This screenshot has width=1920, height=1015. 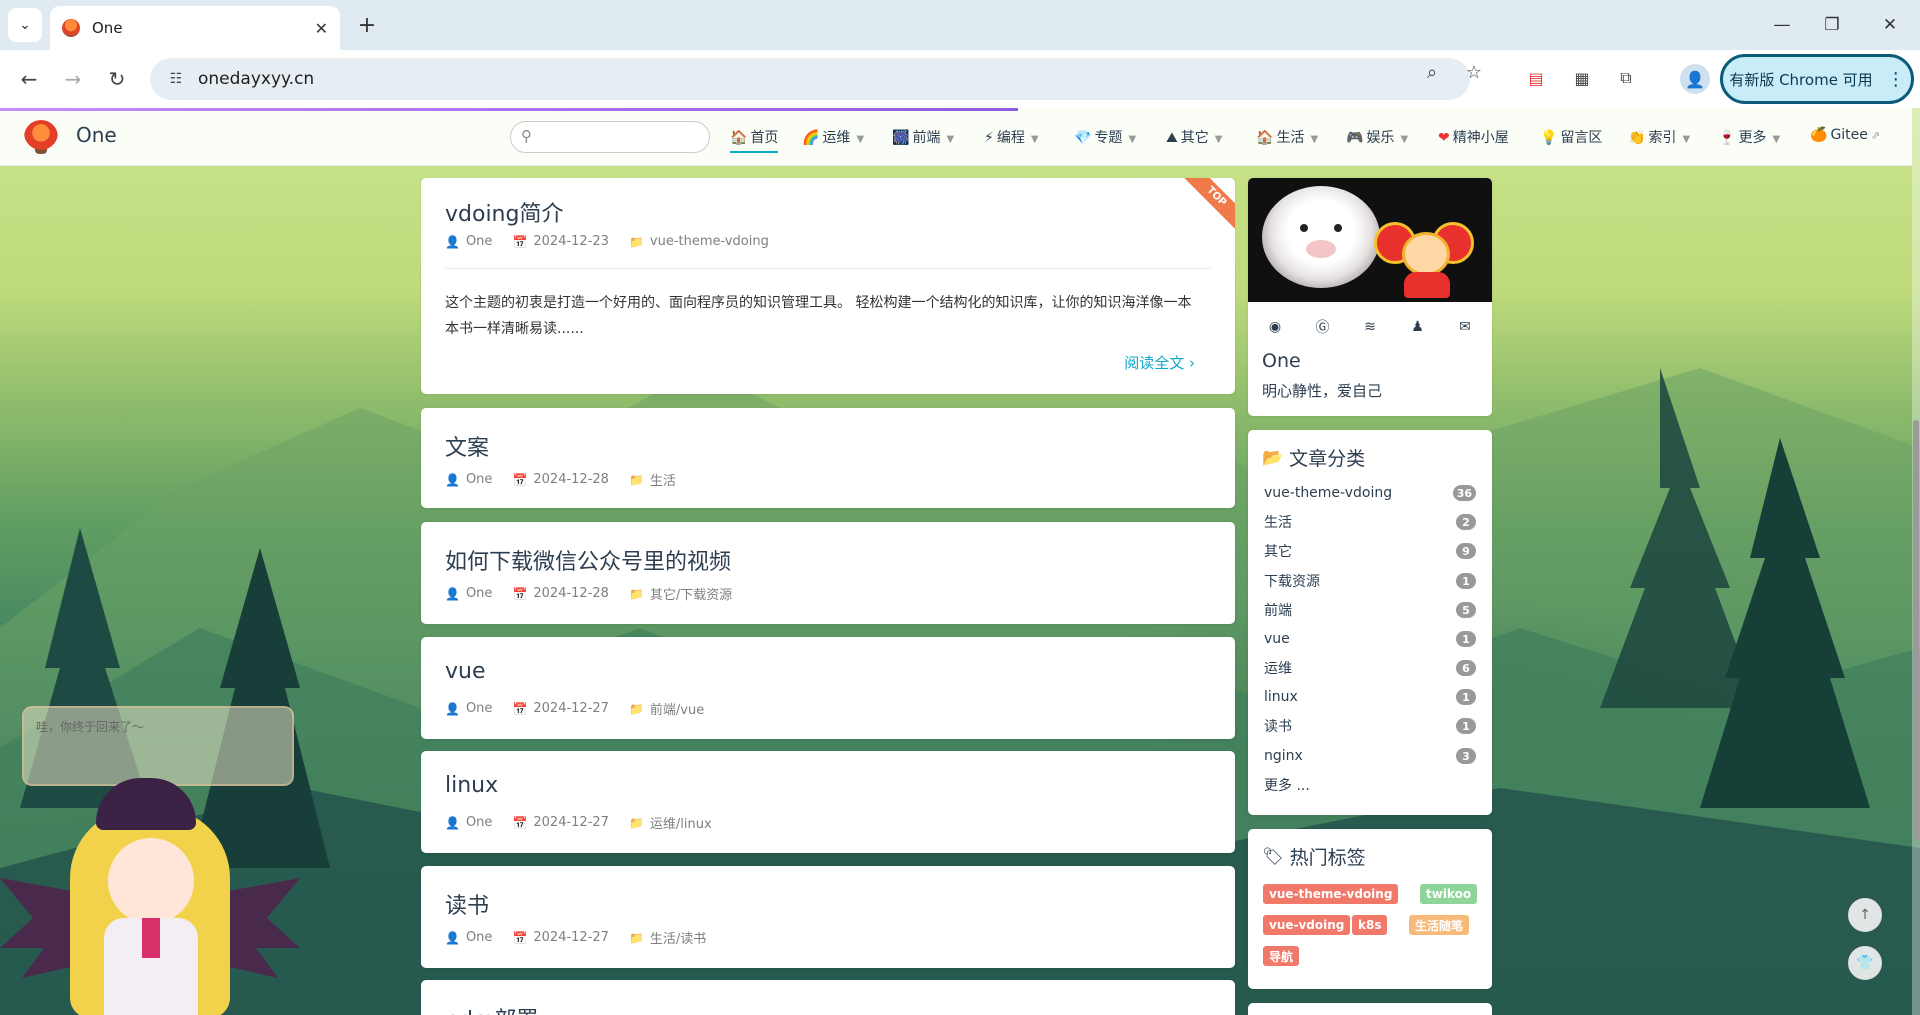 I want to click on new-tab-button: +, so click(x=367, y=25).